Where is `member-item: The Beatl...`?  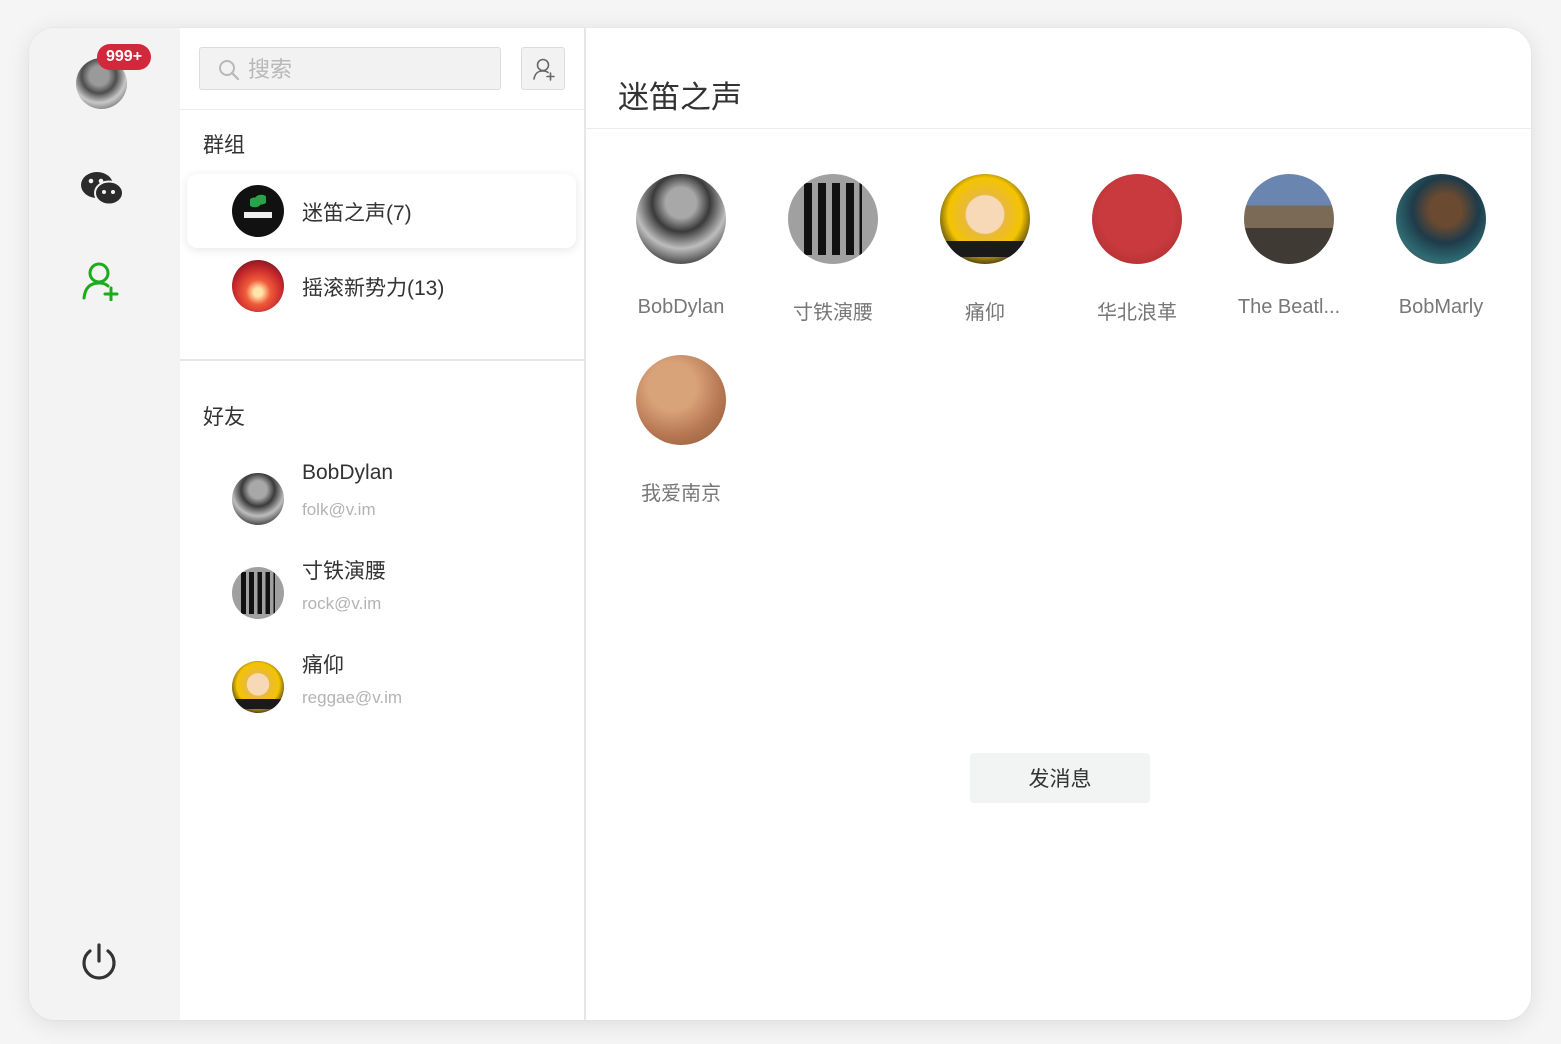 member-item: The Beatl... is located at coordinates (1288, 254).